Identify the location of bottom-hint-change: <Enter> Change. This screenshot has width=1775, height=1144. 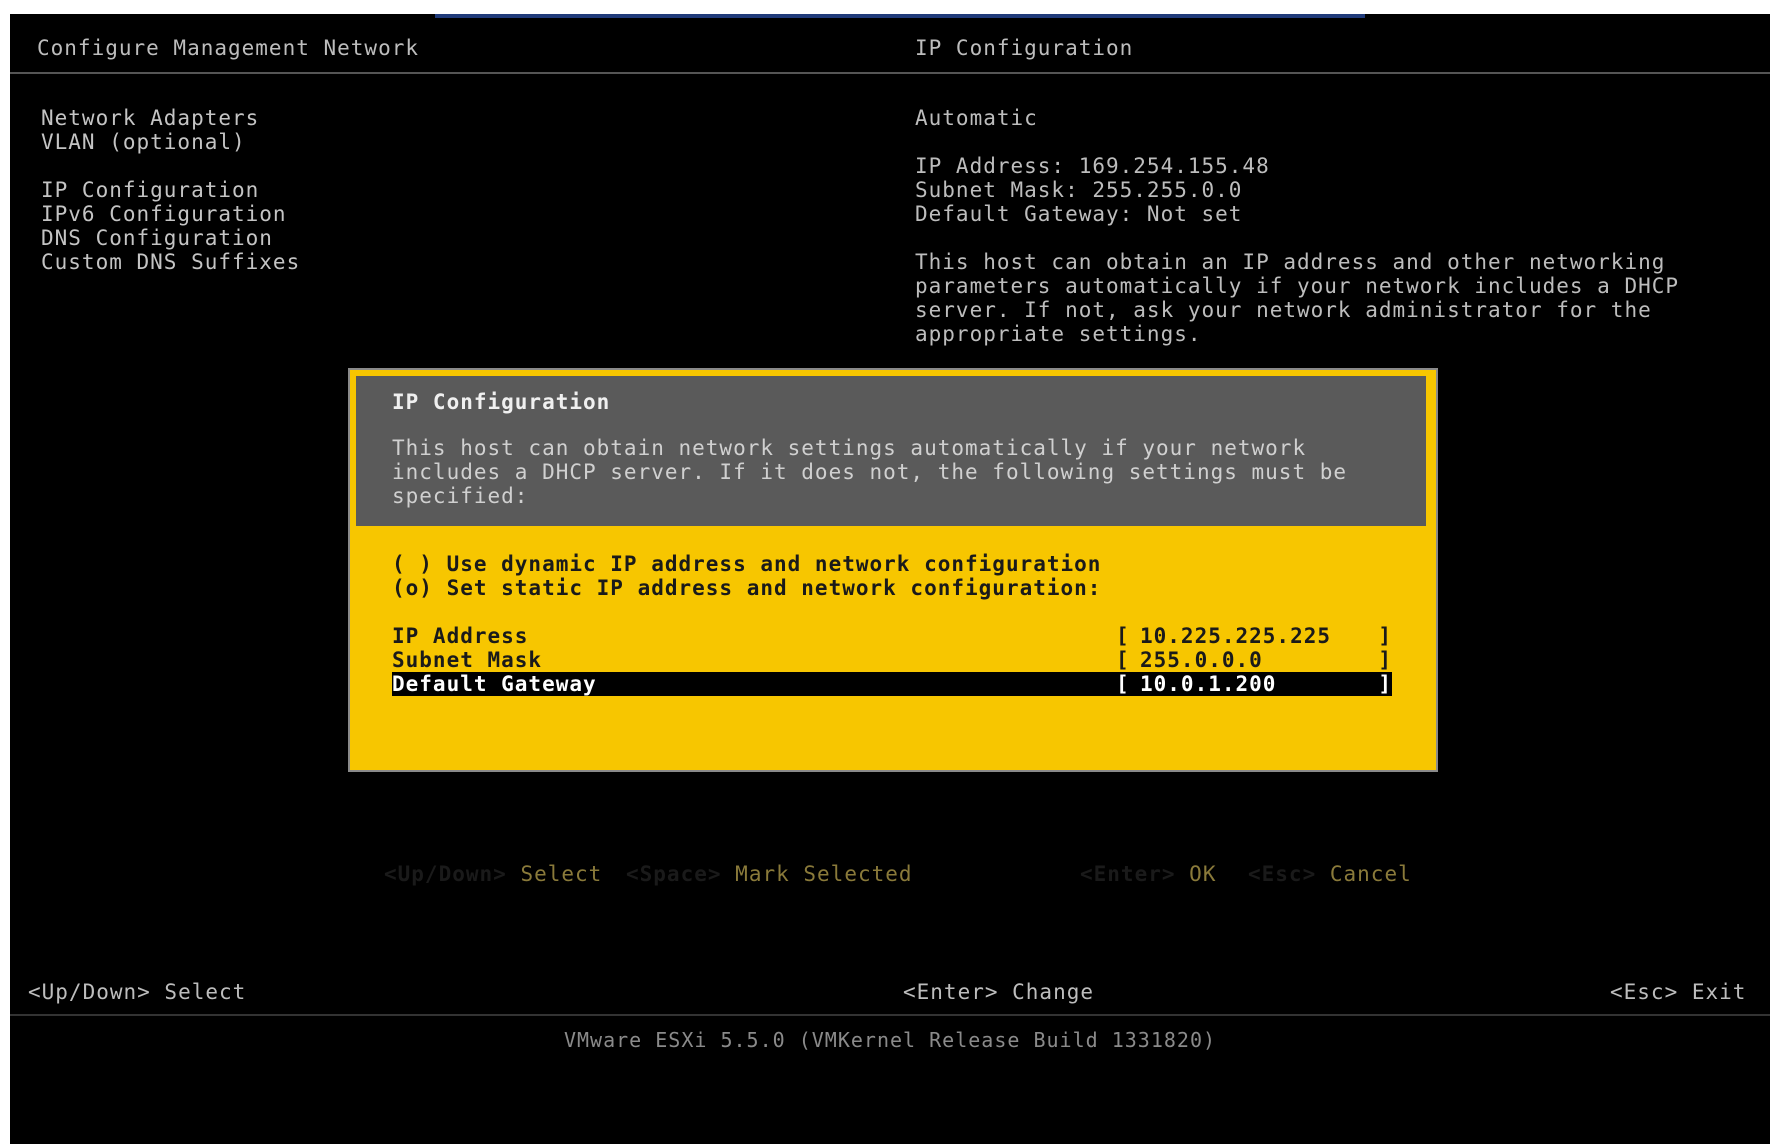
(999, 992).